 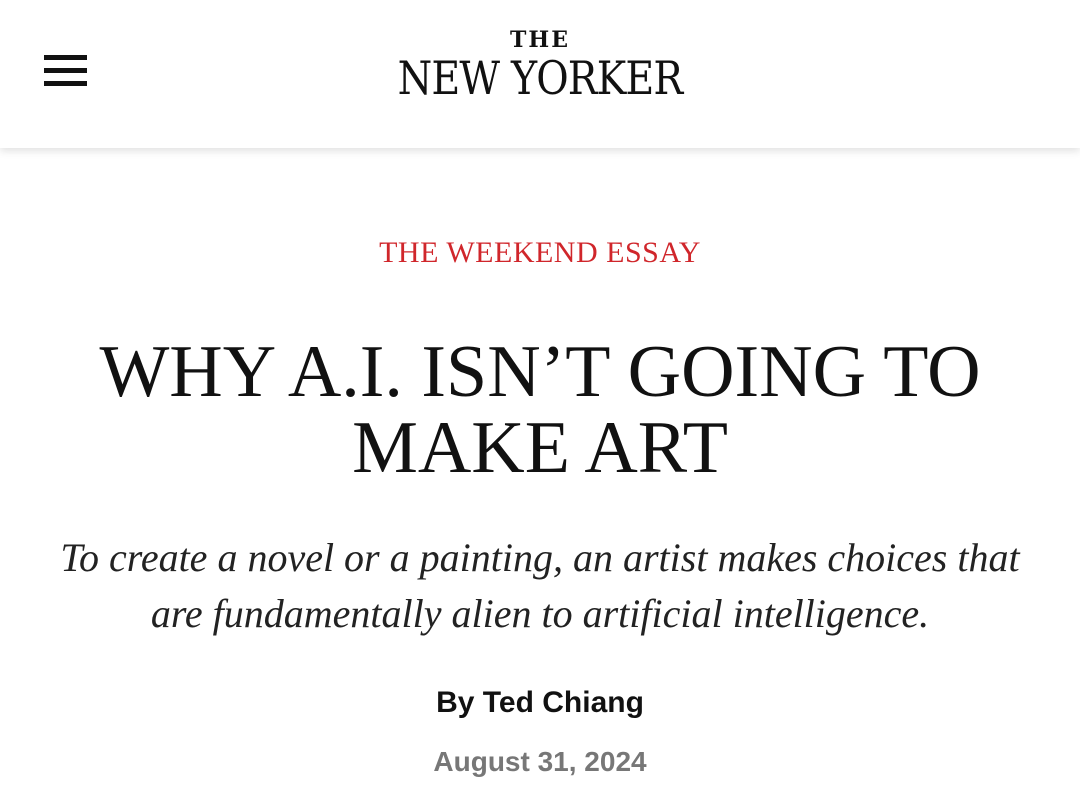 What do you see at coordinates (540, 40) in the screenshot?
I see `logo-the: THE` at bounding box center [540, 40].